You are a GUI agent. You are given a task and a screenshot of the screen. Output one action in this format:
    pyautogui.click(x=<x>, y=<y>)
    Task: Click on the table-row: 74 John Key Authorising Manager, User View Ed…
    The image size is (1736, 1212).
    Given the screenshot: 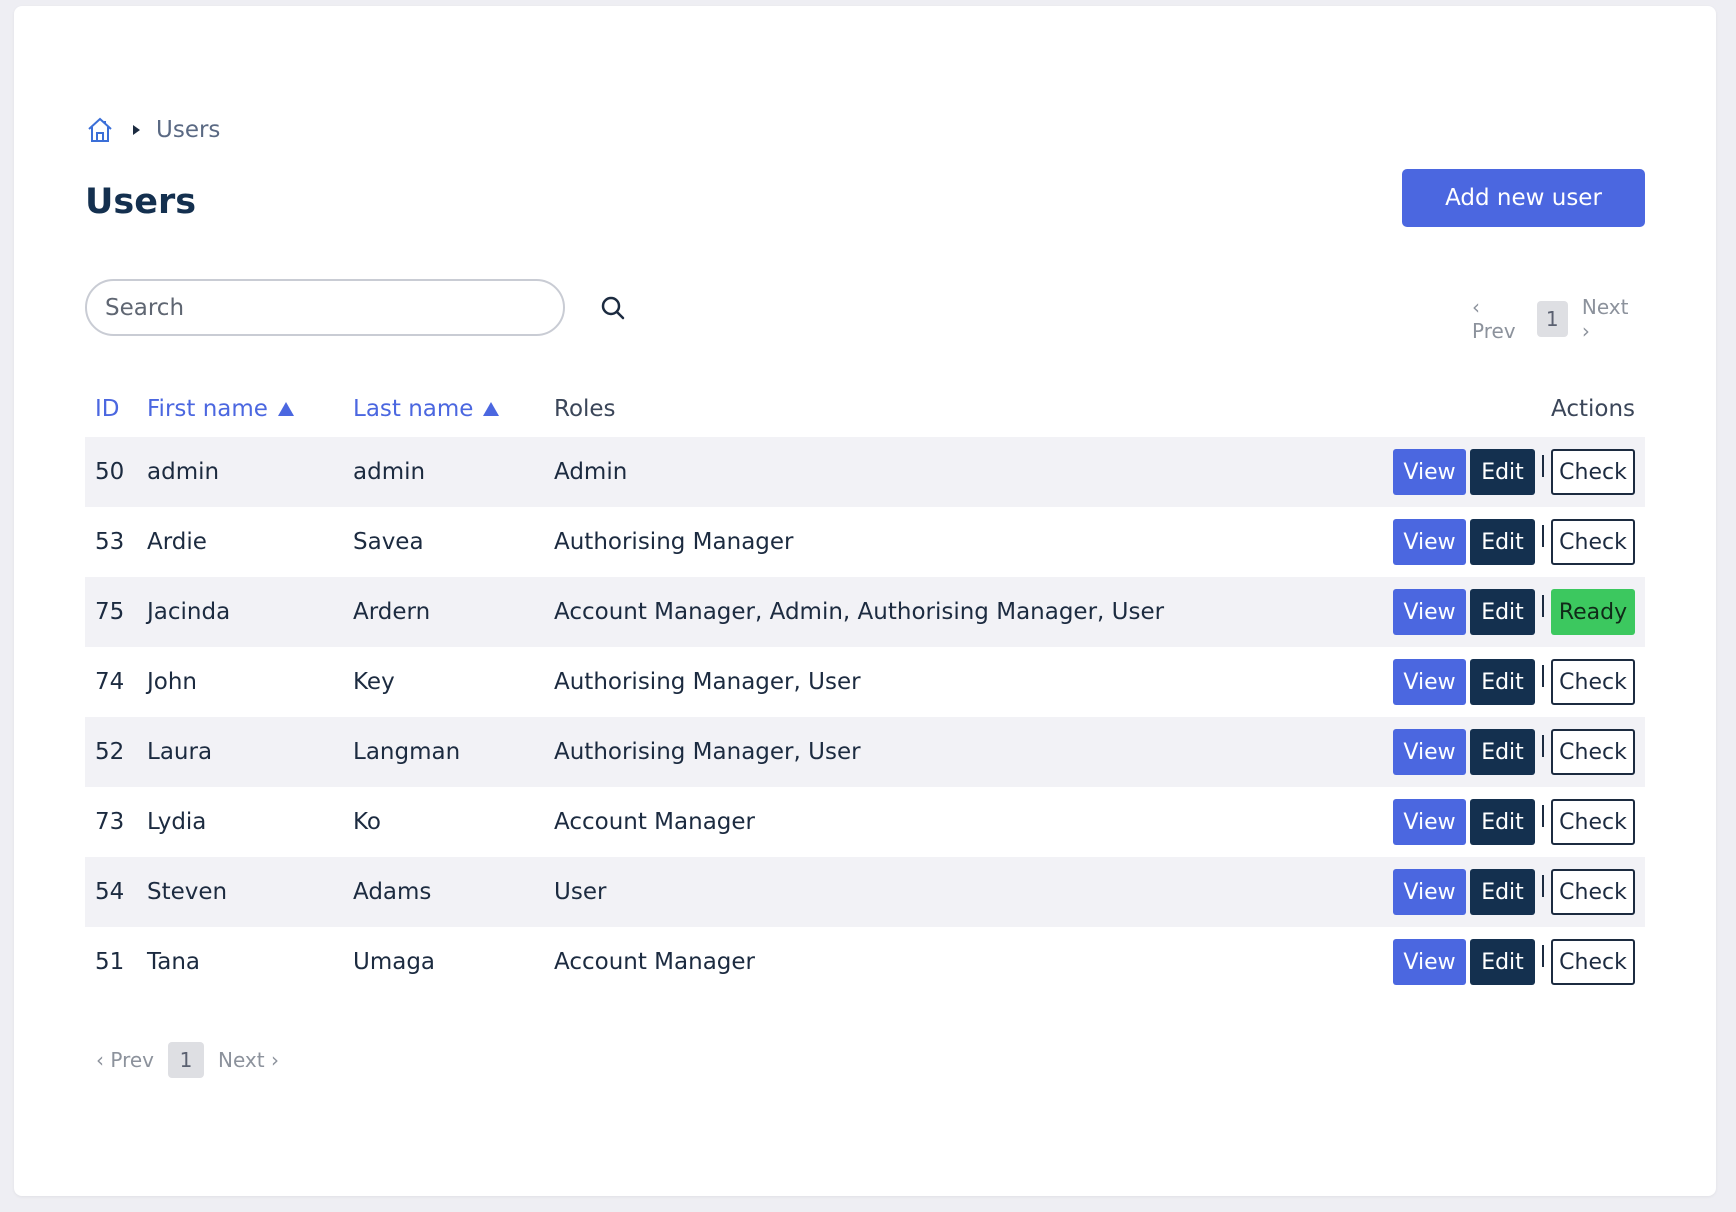 What is the action you would take?
    pyautogui.click(x=865, y=682)
    